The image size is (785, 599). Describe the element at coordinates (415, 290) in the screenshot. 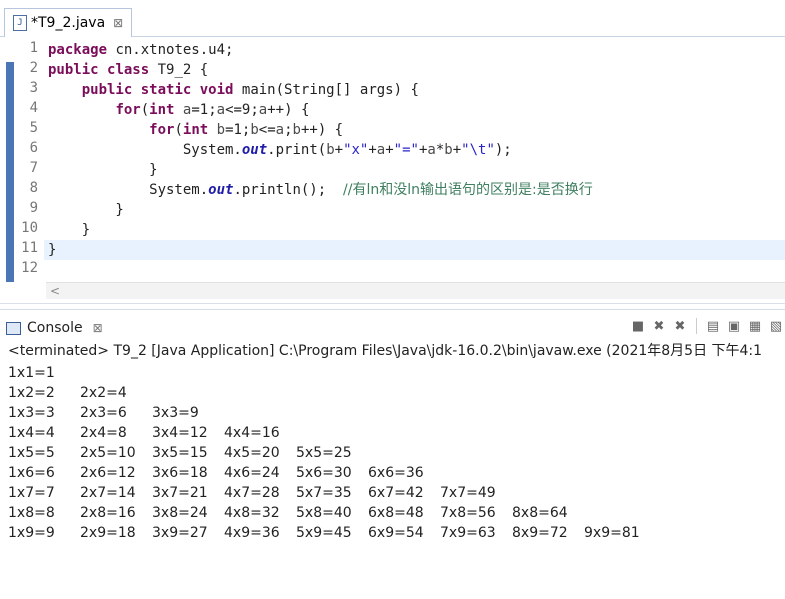

I see `horizontal-scrollbar: <` at that location.